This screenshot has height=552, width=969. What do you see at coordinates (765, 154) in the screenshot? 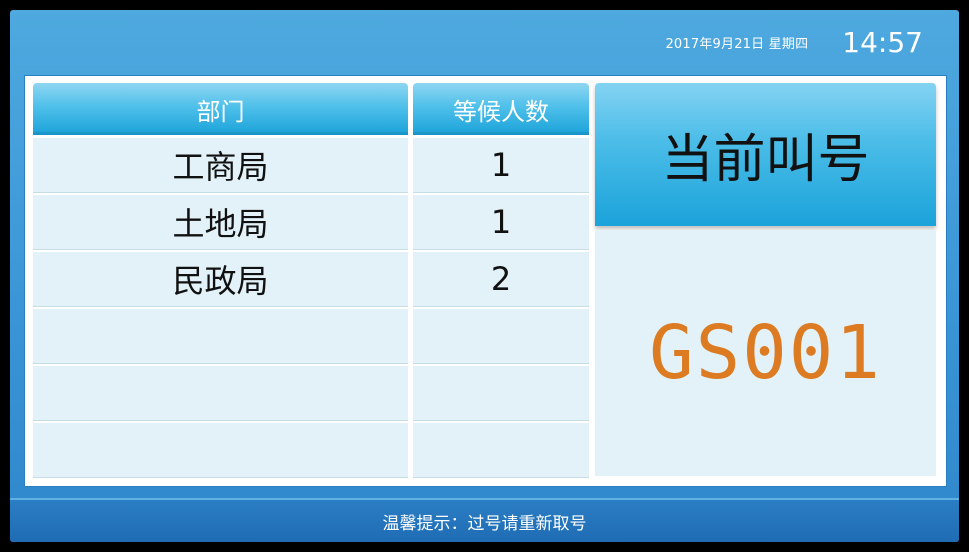
I see `current-call-title: 当前叫号` at bounding box center [765, 154].